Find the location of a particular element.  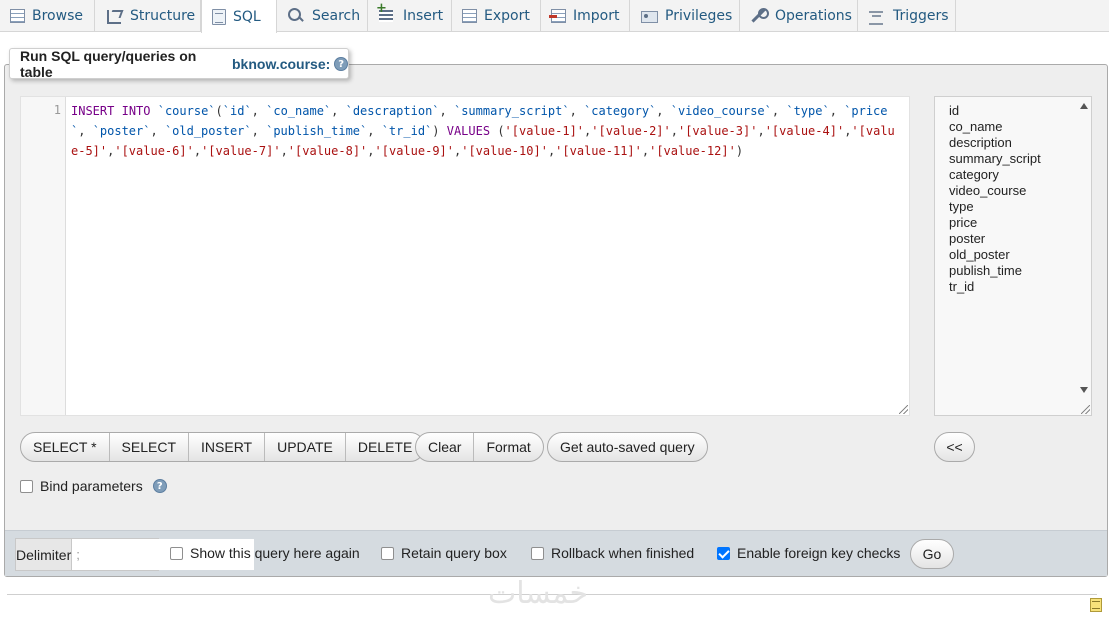

browse-icon is located at coordinates (17, 16).